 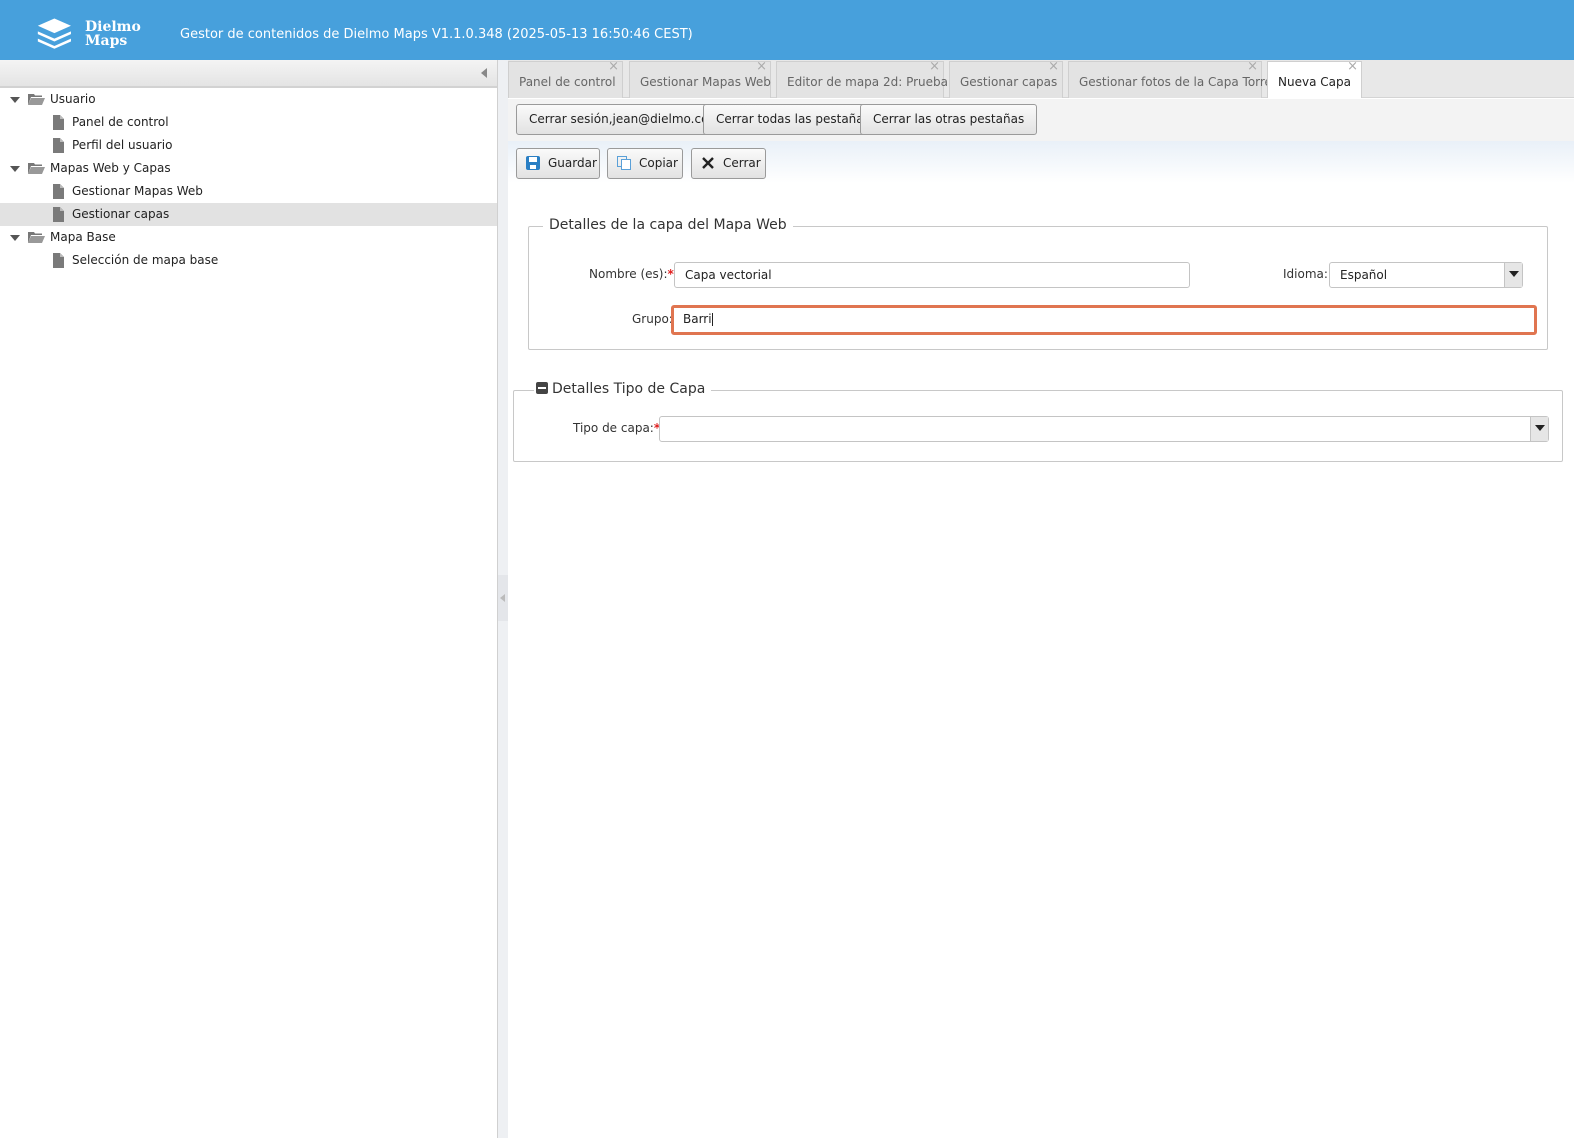 What do you see at coordinates (867, 82) in the screenshot?
I see `tab-label: Editor de mapa 2d: Prueba` at bounding box center [867, 82].